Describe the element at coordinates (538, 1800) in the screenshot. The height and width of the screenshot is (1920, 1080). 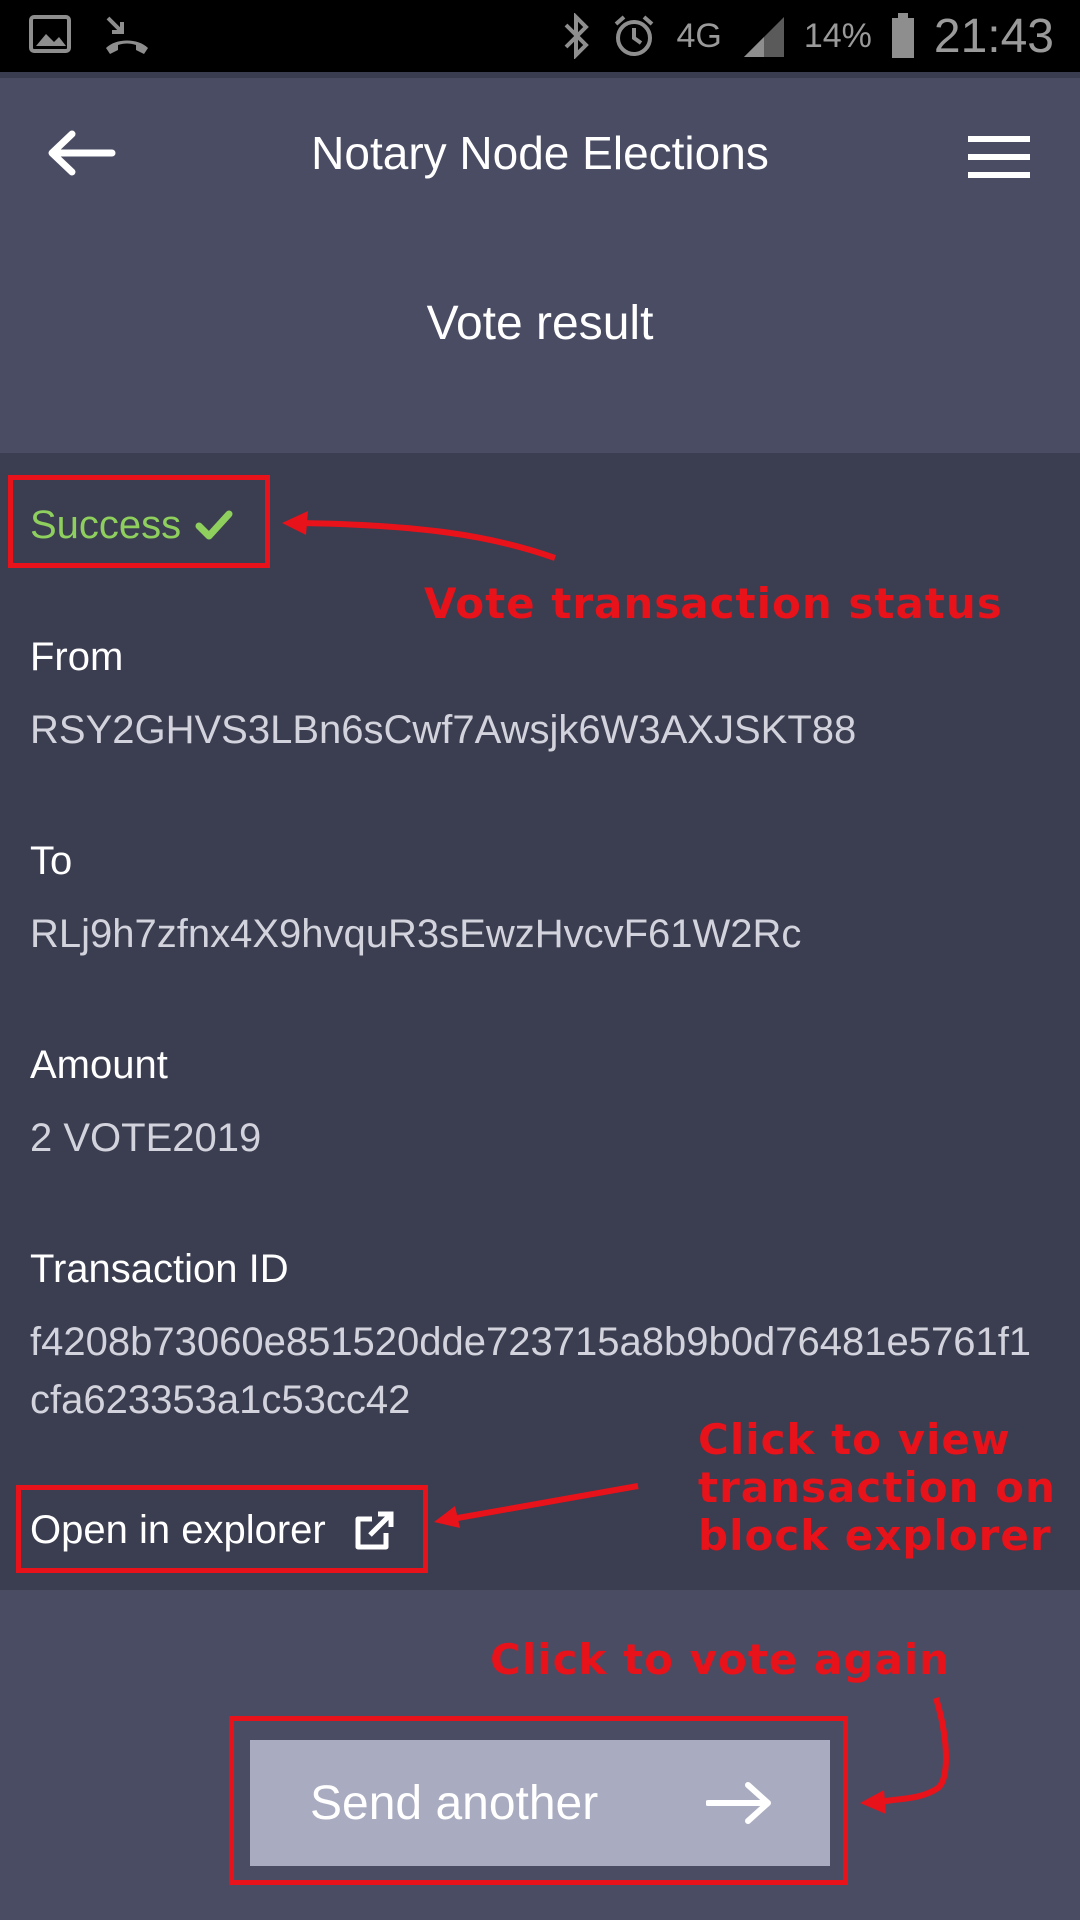
I see `annotation-box-send` at that location.